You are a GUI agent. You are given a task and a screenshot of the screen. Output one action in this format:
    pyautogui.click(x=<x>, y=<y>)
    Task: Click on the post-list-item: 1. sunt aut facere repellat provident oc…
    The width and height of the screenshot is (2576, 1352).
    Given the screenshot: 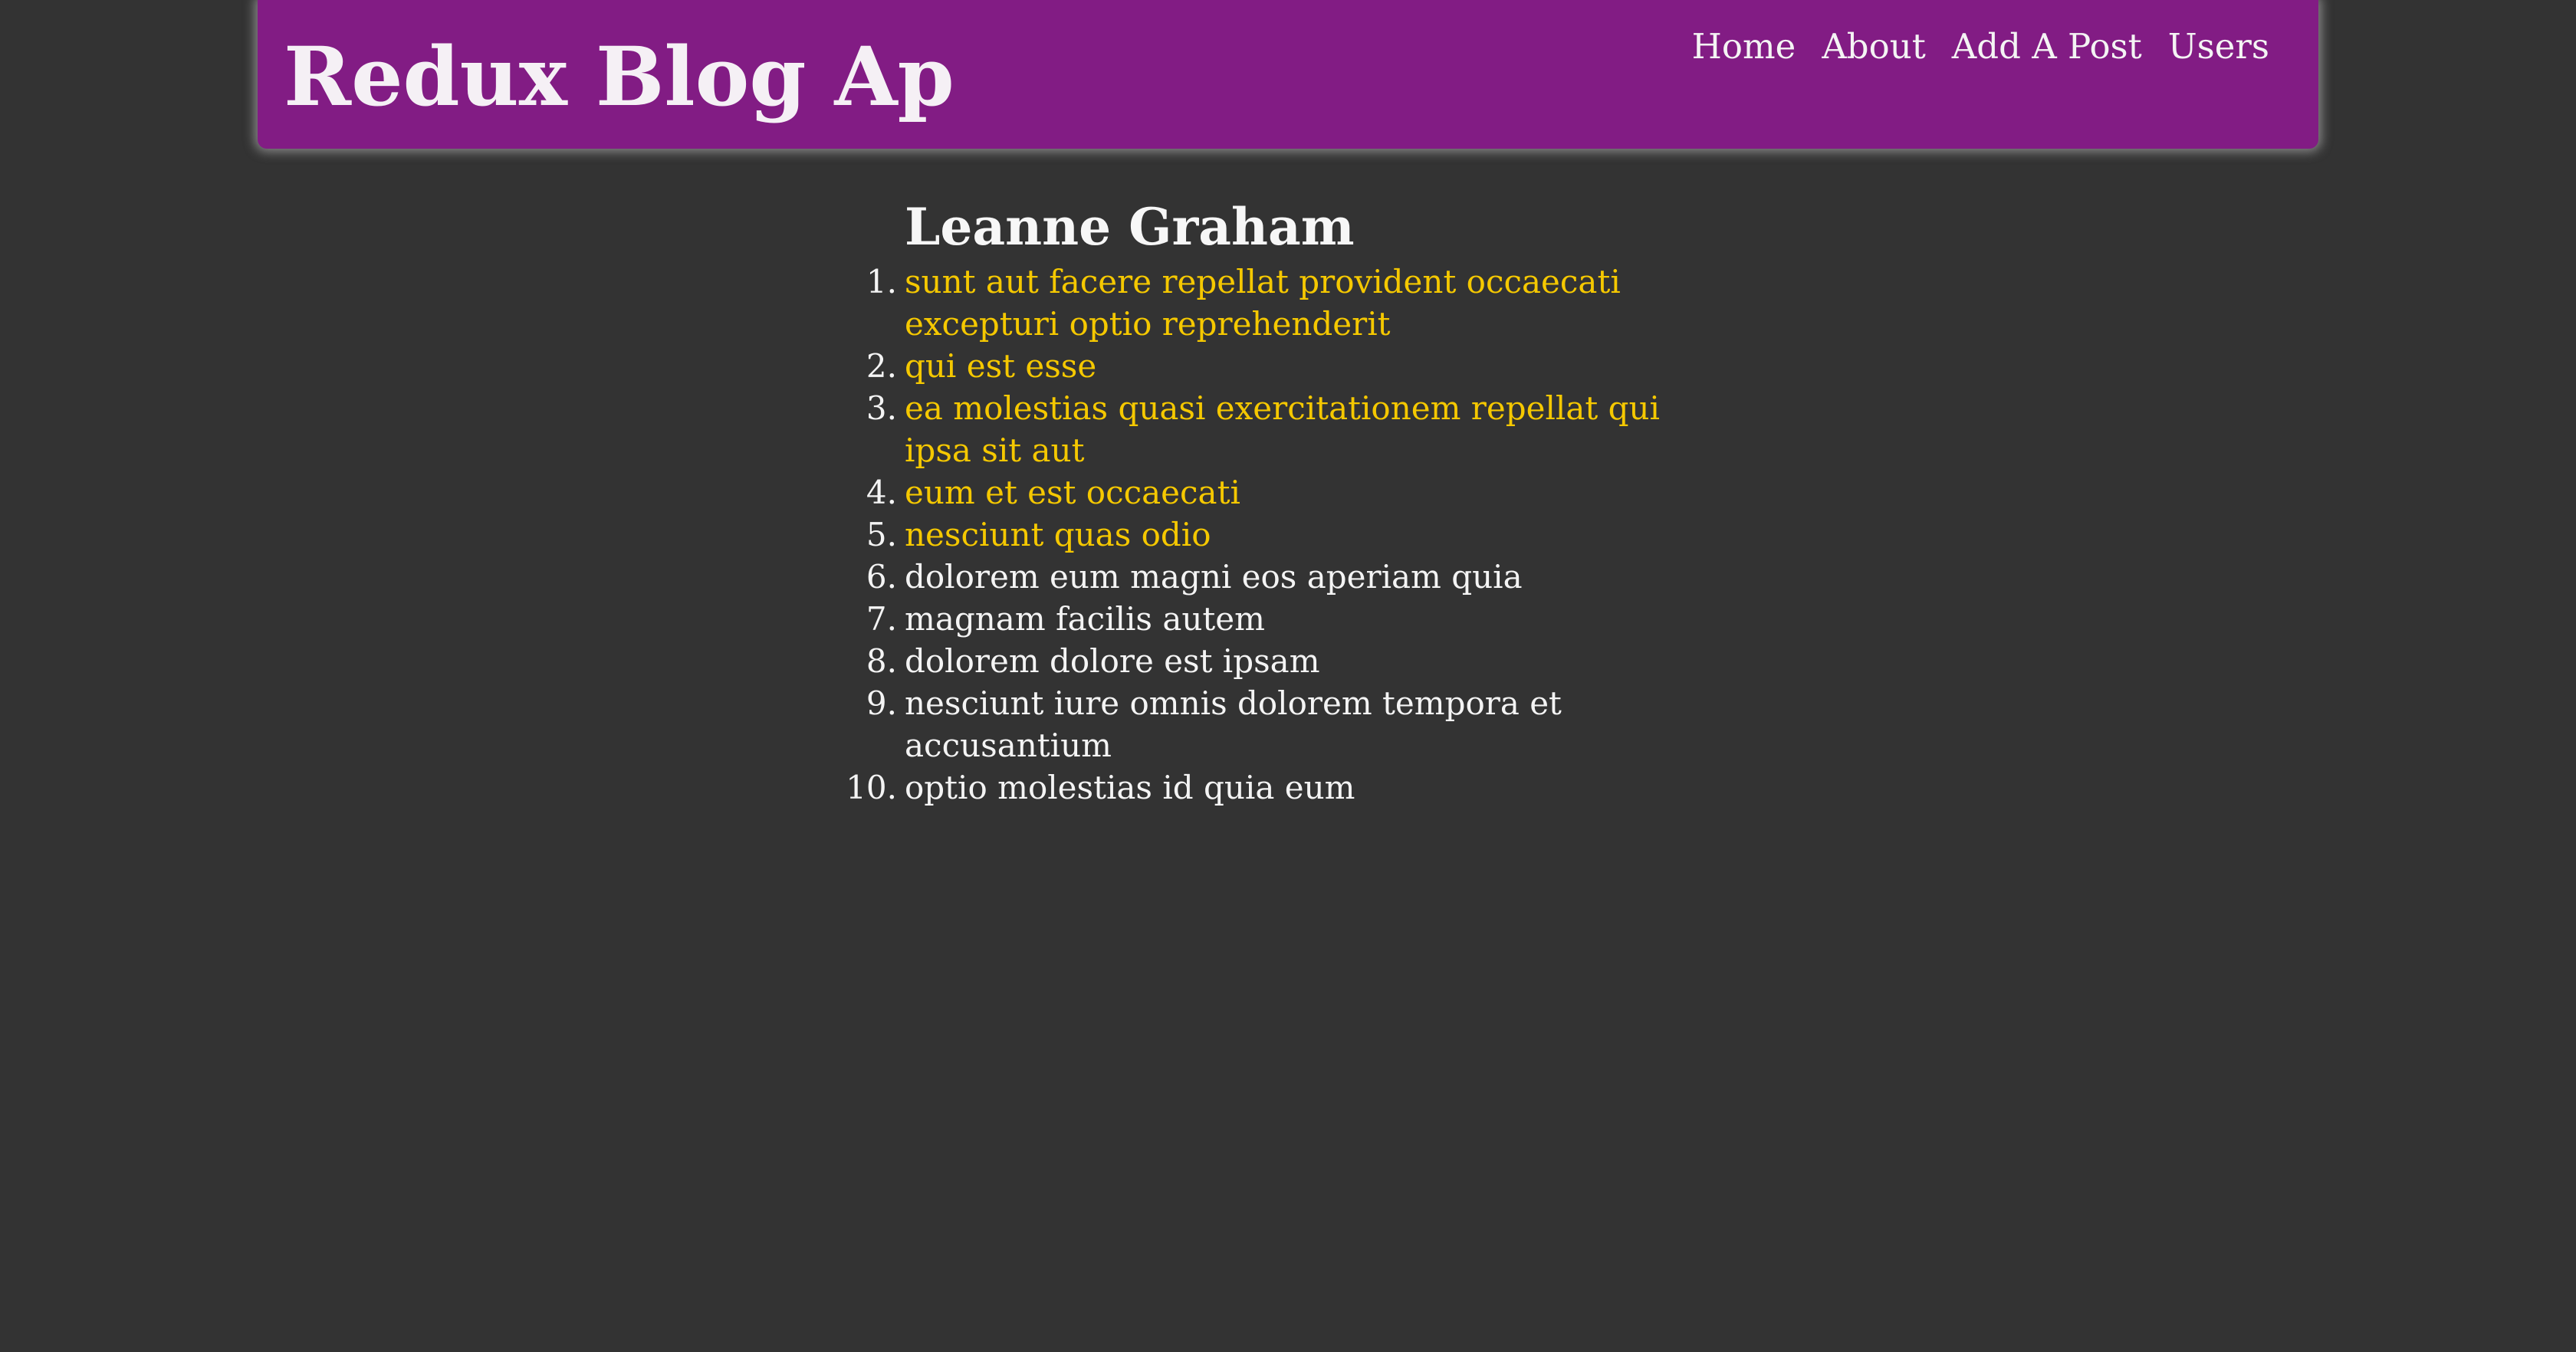 What is the action you would take?
    pyautogui.click(x=1288, y=303)
    